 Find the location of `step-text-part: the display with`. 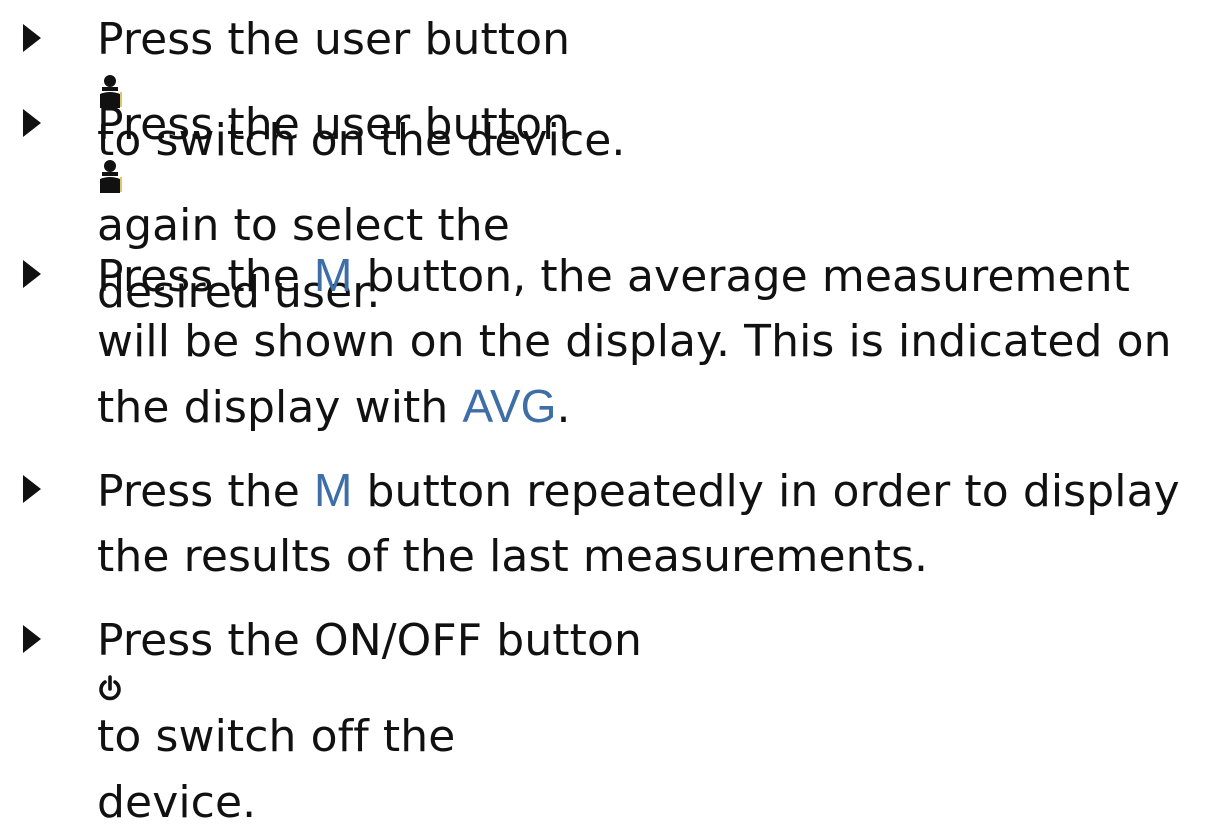

step-text-part: the display with is located at coordinates (280, 407).